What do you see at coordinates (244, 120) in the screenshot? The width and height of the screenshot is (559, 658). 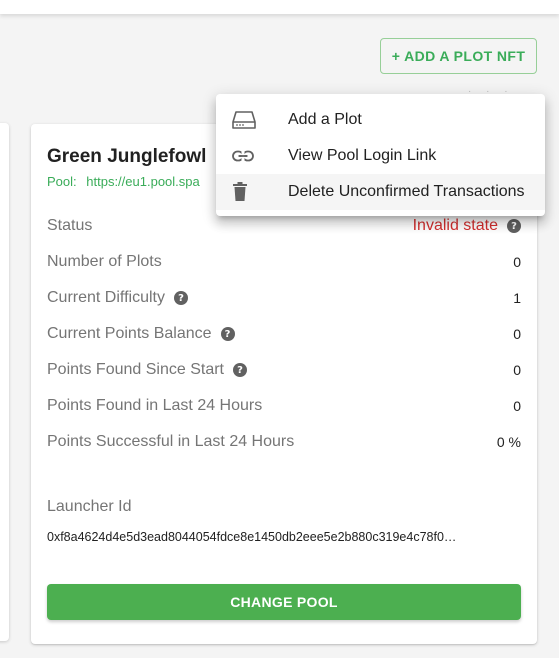 I see `hard-drive-icon` at bounding box center [244, 120].